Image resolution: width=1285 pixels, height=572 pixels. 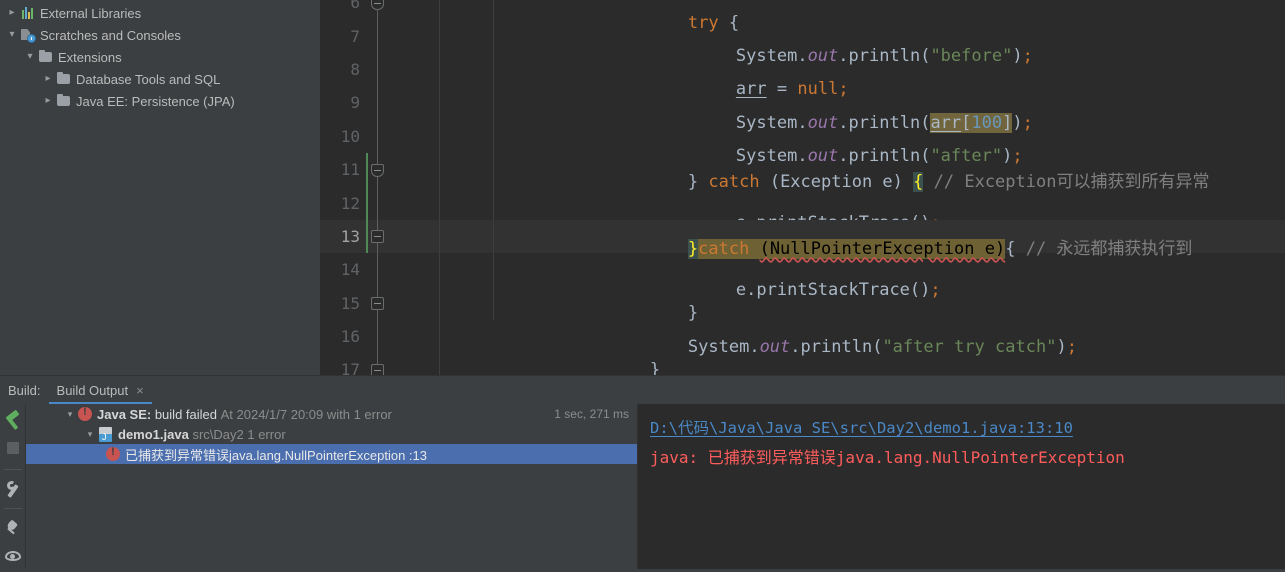 I want to click on tab-build-output: Build Output ×, so click(x=100, y=393).